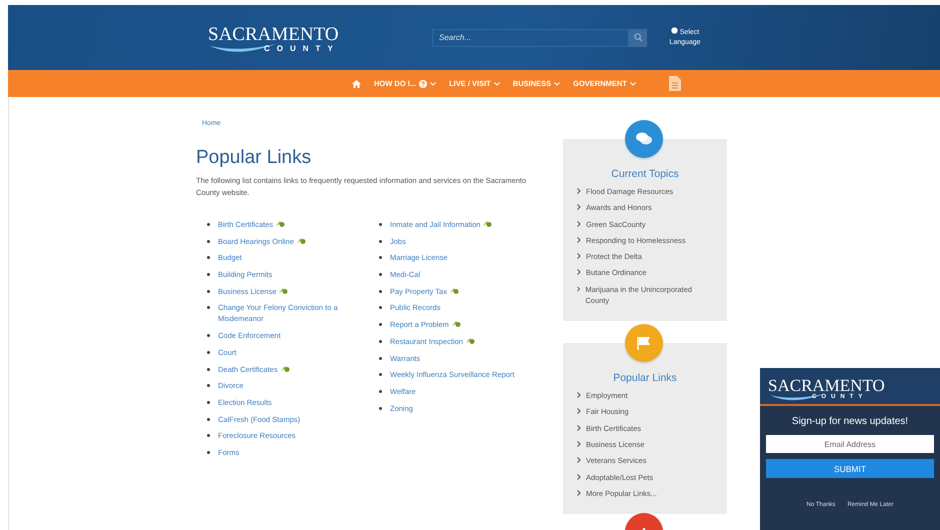 The width and height of the screenshot is (940, 530). What do you see at coordinates (254, 158) in the screenshot?
I see `page-title: Popular Links` at bounding box center [254, 158].